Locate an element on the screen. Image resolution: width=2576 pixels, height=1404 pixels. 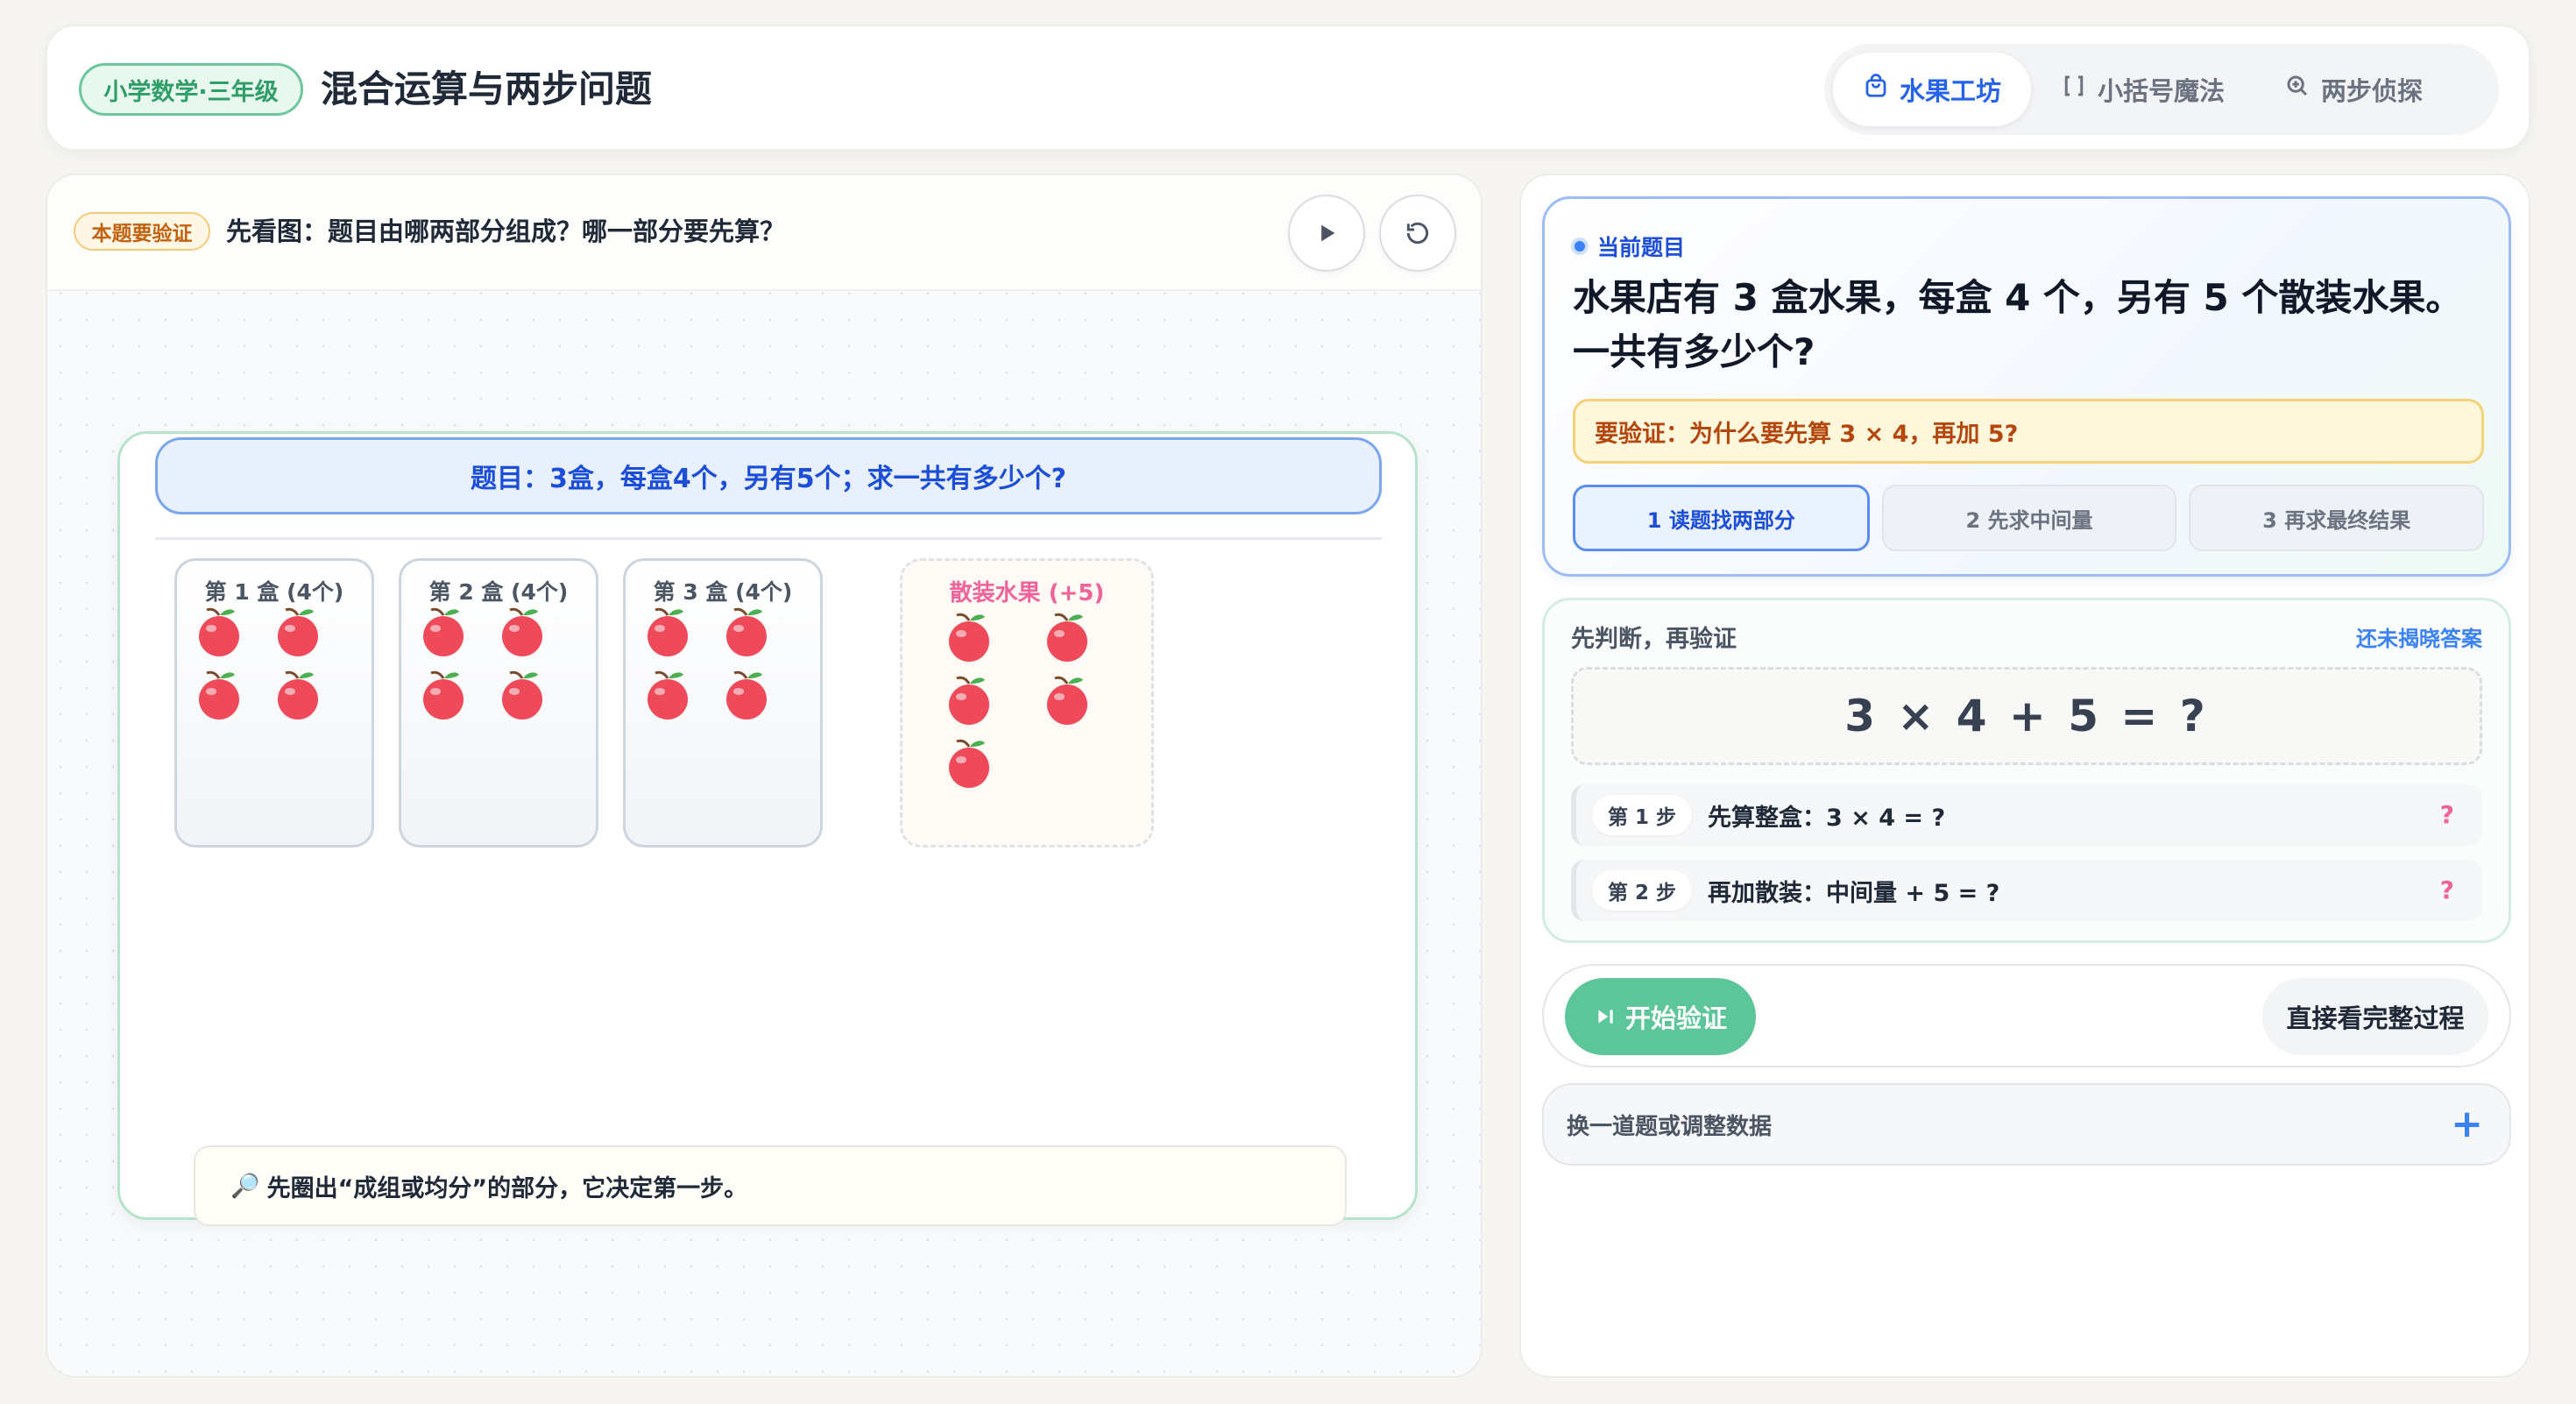
magnifier-icon: 🔎 is located at coordinates (245, 1186).